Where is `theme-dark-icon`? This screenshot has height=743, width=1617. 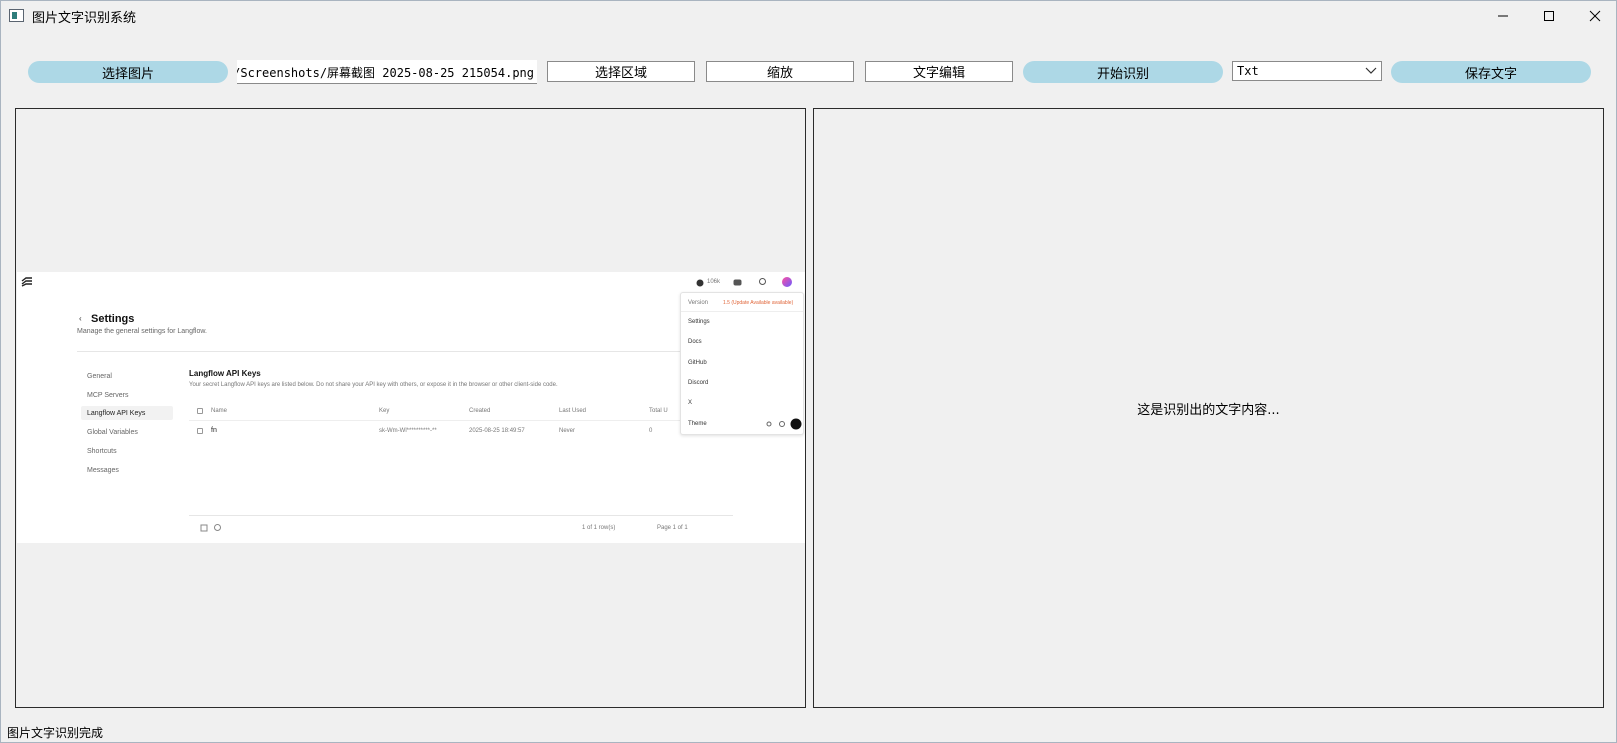
theme-dark-icon is located at coordinates (782, 424).